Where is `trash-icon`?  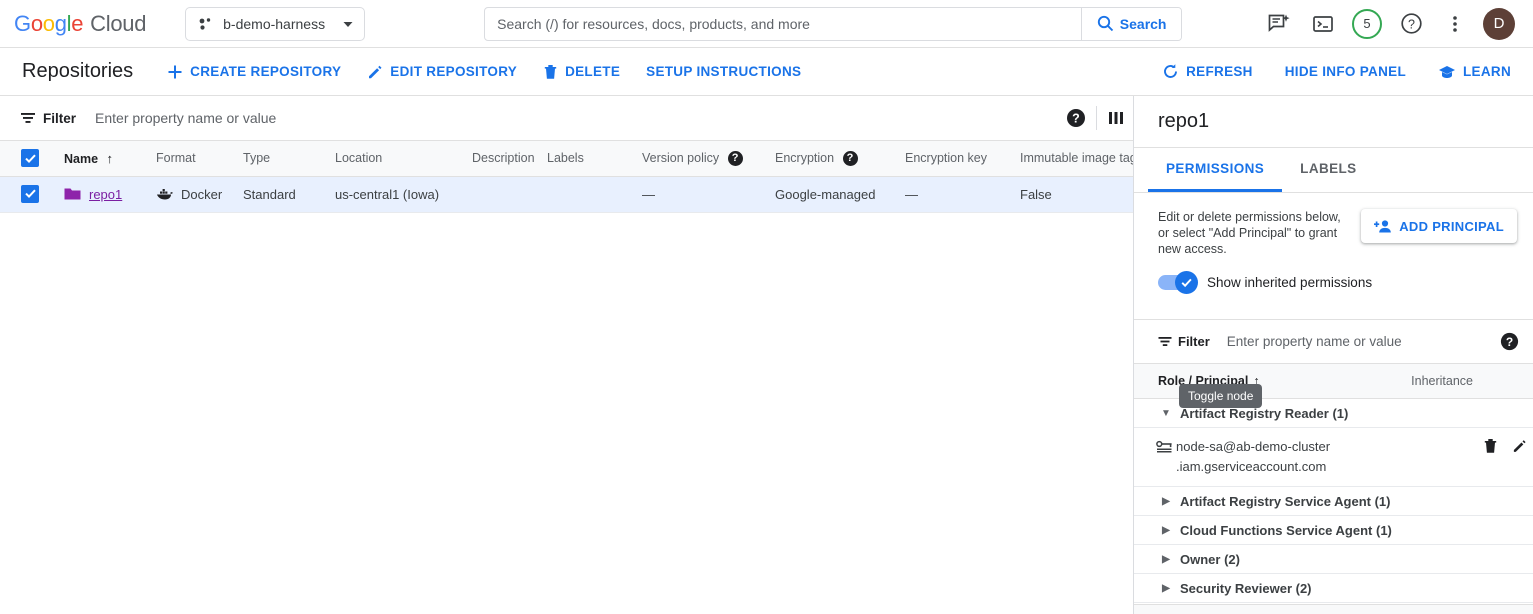
trash-icon is located at coordinates (1490, 446).